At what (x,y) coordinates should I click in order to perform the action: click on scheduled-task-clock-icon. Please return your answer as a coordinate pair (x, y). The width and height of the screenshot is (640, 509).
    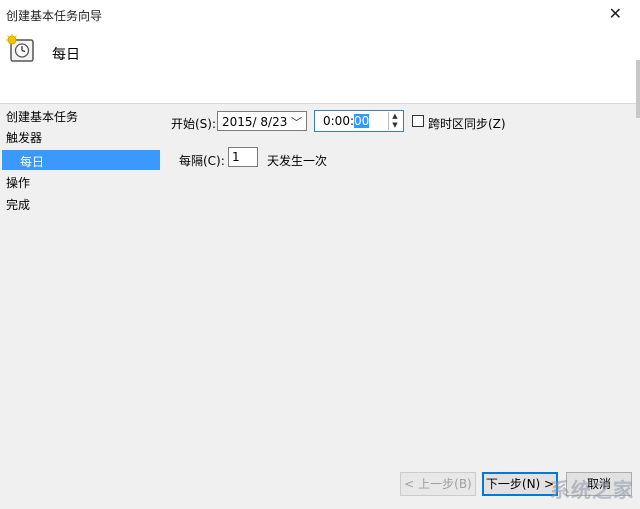
    Looking at the image, I should click on (20, 48).